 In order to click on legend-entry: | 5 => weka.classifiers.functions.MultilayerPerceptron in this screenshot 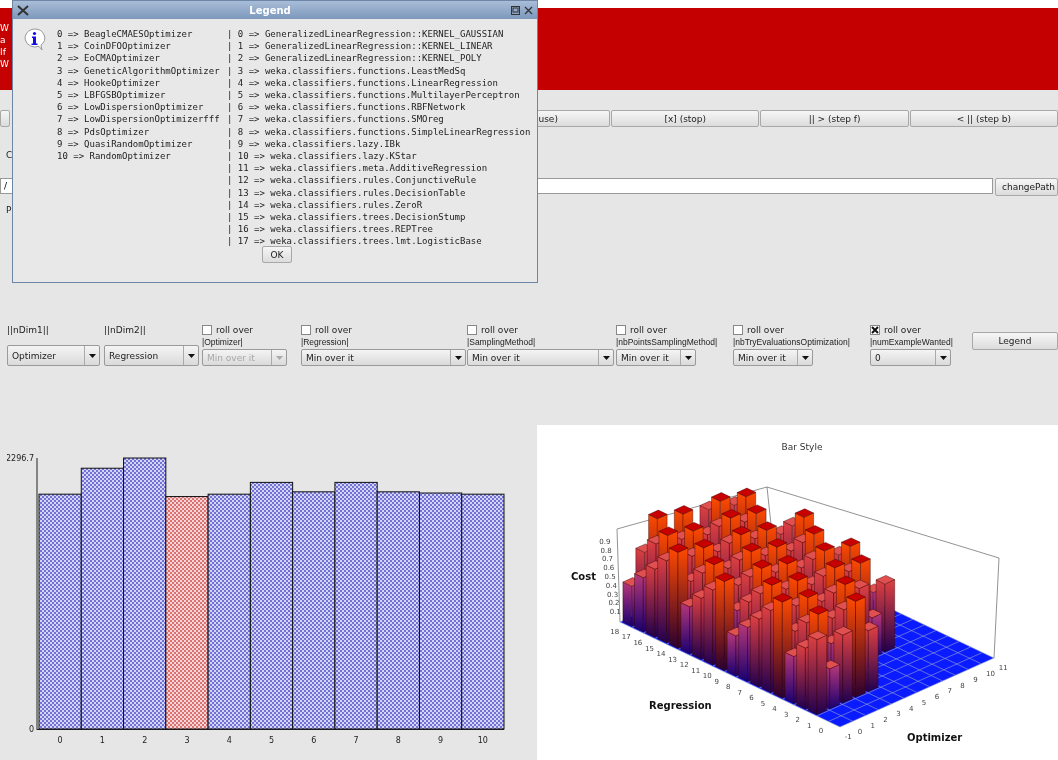, I will do `click(374, 95)`.